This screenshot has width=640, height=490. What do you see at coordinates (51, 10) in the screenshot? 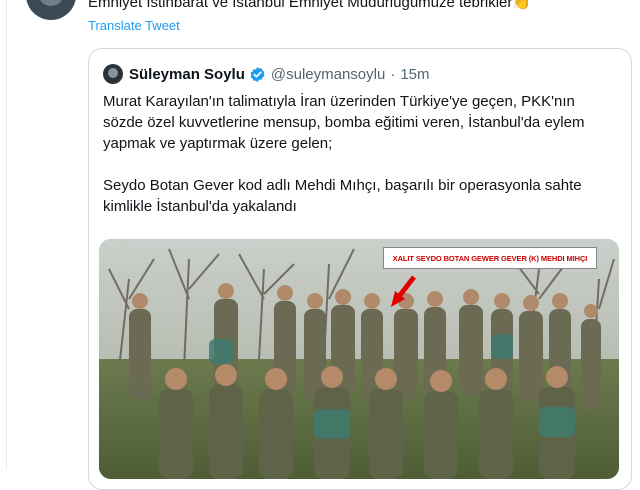
I see `tweet-author-avatar` at bounding box center [51, 10].